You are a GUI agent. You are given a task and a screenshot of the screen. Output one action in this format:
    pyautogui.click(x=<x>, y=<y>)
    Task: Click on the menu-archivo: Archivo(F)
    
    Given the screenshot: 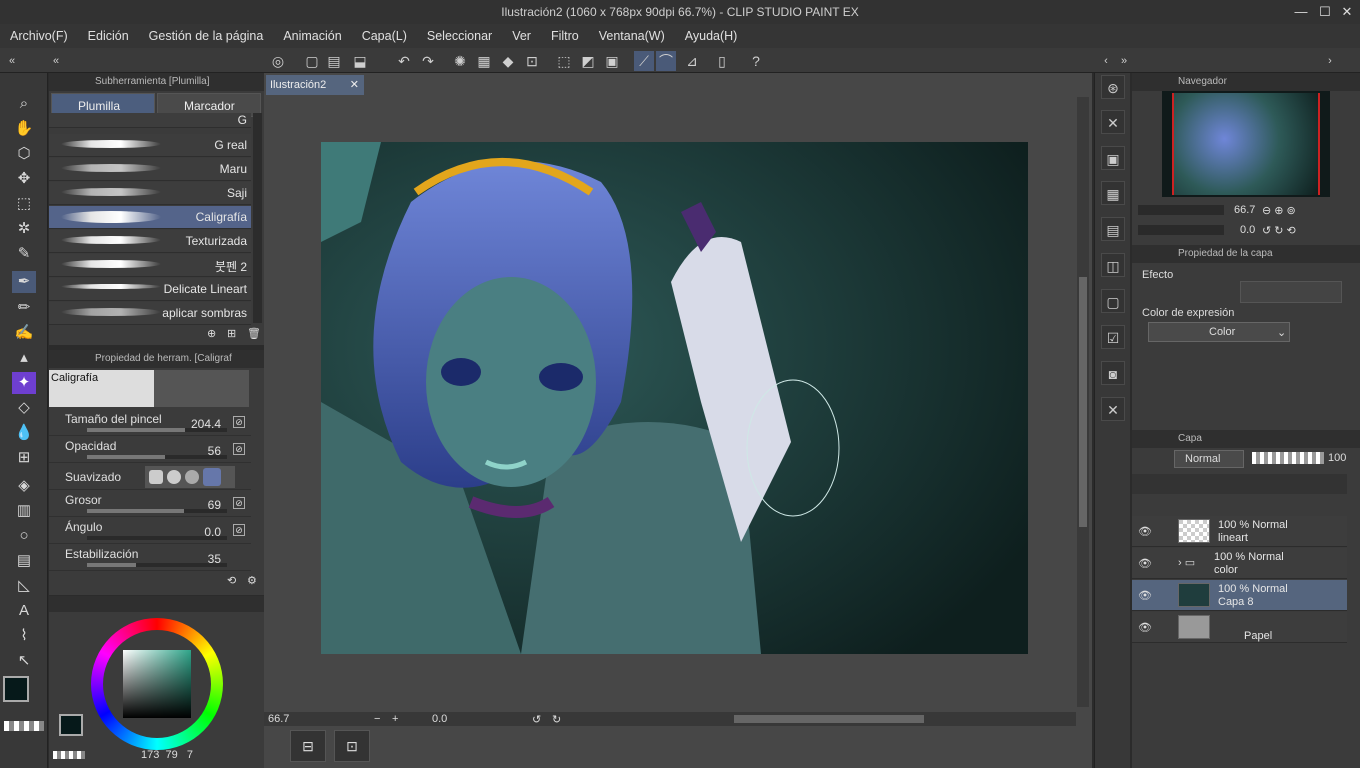 What is the action you would take?
    pyautogui.click(x=39, y=36)
    